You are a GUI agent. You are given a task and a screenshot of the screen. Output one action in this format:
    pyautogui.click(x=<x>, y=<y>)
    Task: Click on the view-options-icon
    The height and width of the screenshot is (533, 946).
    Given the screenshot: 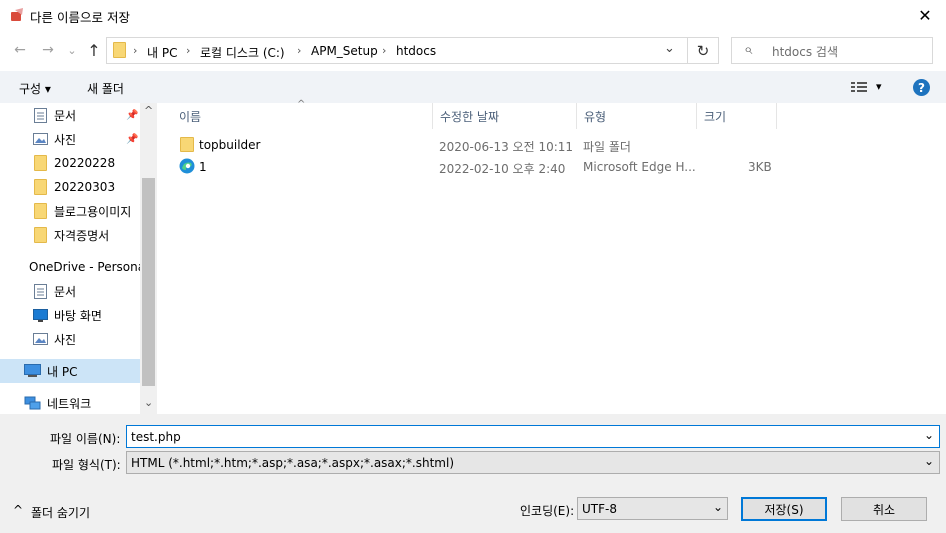 What is the action you would take?
    pyautogui.click(x=859, y=87)
    